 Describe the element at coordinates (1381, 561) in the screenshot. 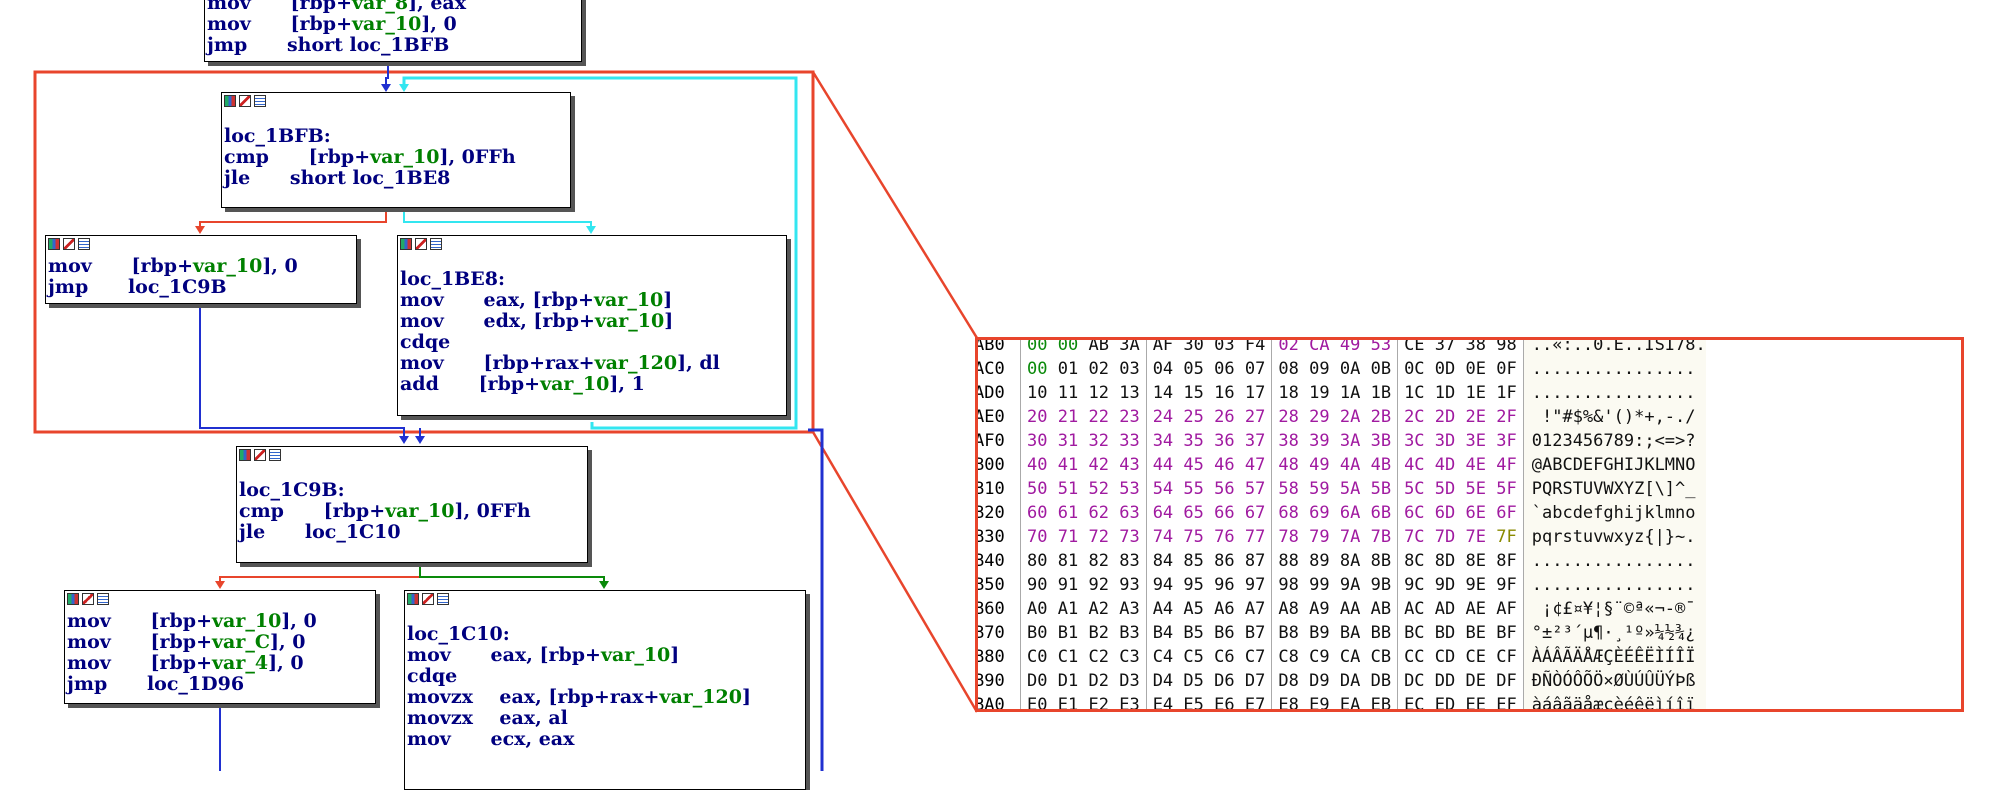

I see `hex-byte: 8B` at that location.